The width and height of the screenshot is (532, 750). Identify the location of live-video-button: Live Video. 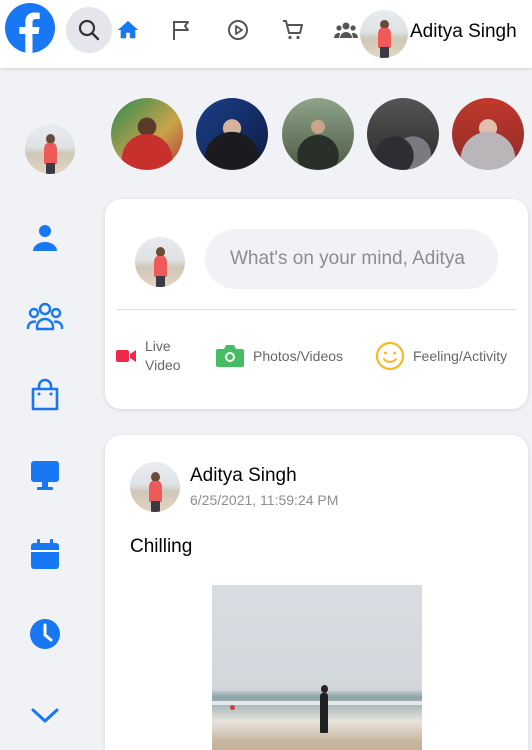
(148, 356).